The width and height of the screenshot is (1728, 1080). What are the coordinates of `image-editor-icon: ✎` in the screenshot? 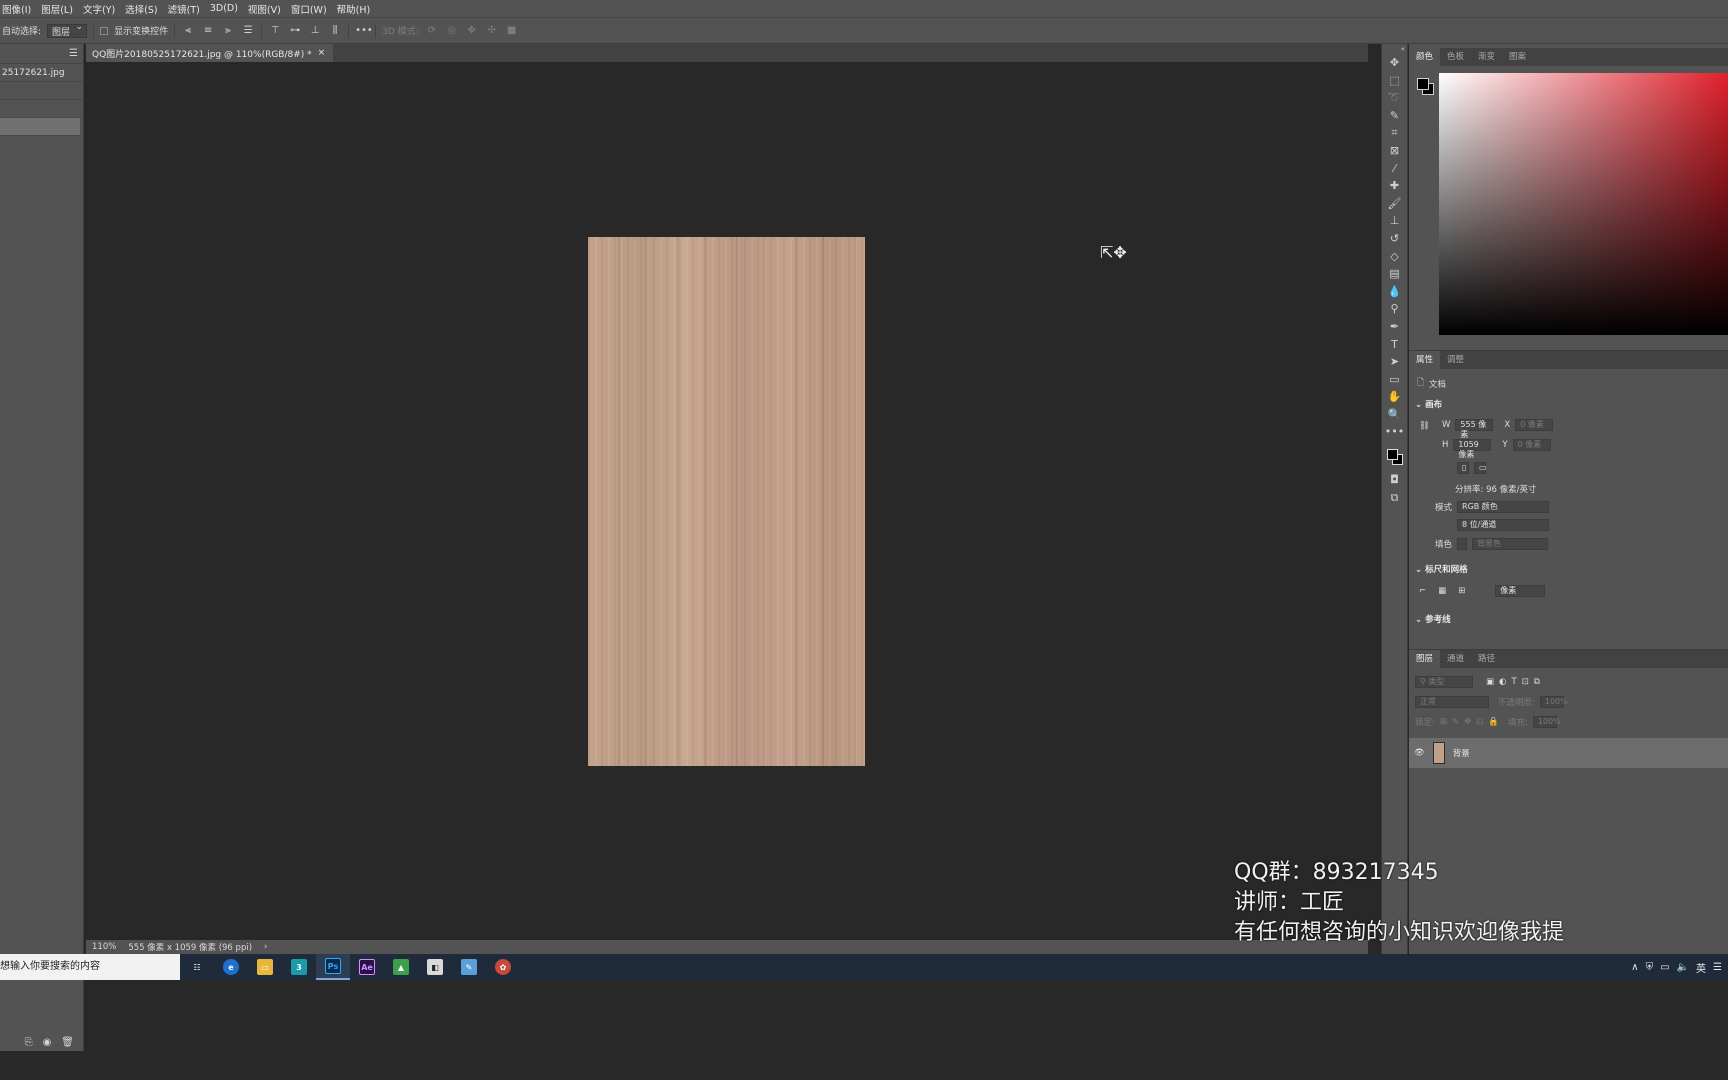 It's located at (469, 967).